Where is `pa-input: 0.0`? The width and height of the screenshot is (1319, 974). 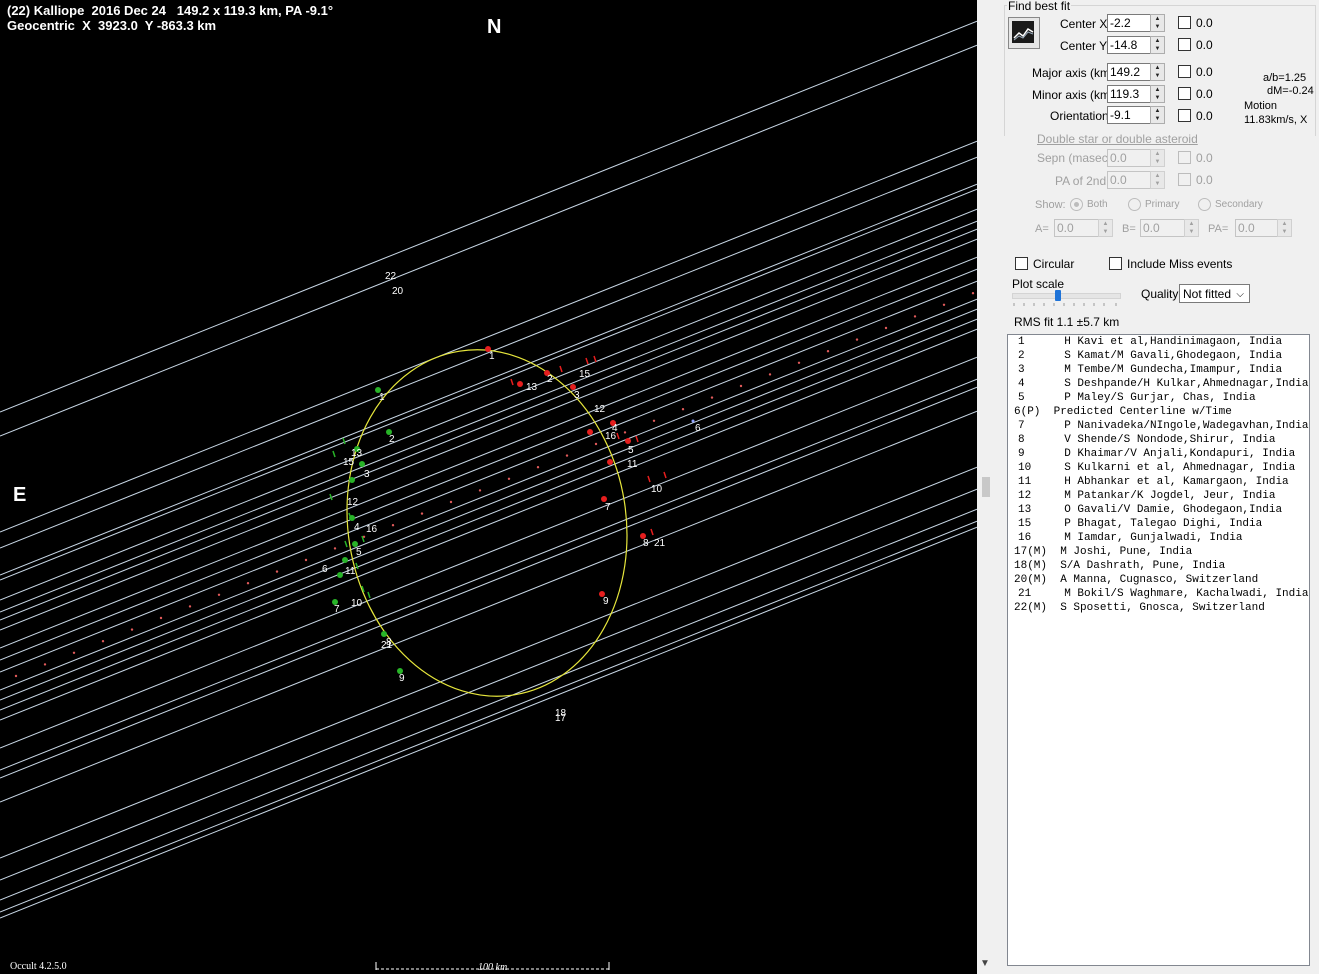 pa-input: 0.0 is located at coordinates (1256, 228).